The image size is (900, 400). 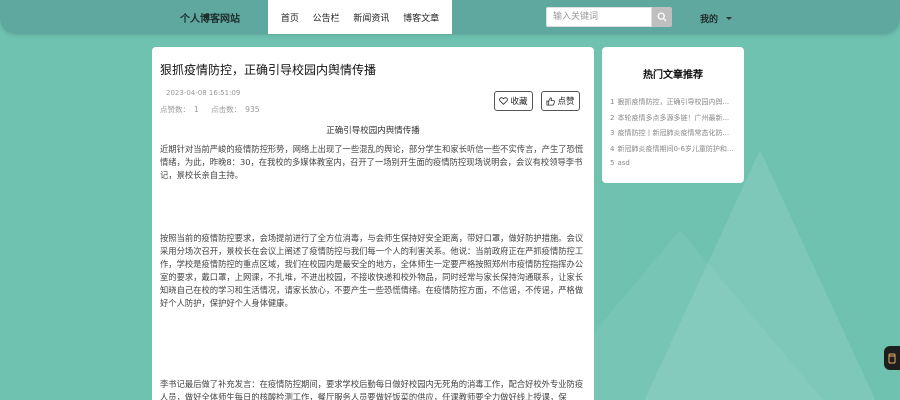 What do you see at coordinates (421, 17) in the screenshot?
I see `nav-tab-blog: 博客文章` at bounding box center [421, 17].